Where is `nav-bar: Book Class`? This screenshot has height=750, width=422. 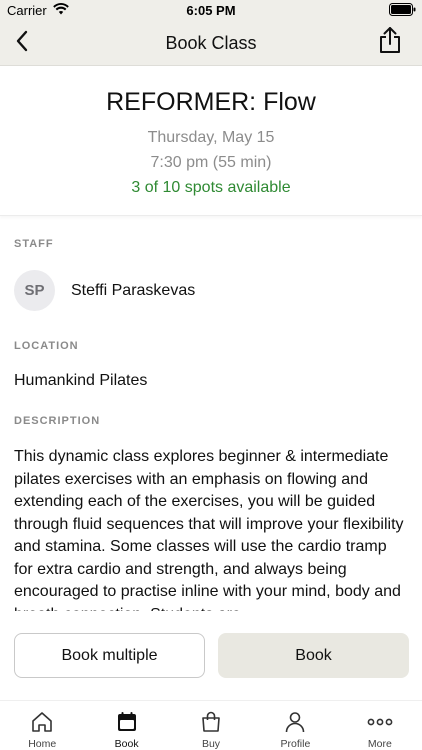 nav-bar: Book Class is located at coordinates (211, 43).